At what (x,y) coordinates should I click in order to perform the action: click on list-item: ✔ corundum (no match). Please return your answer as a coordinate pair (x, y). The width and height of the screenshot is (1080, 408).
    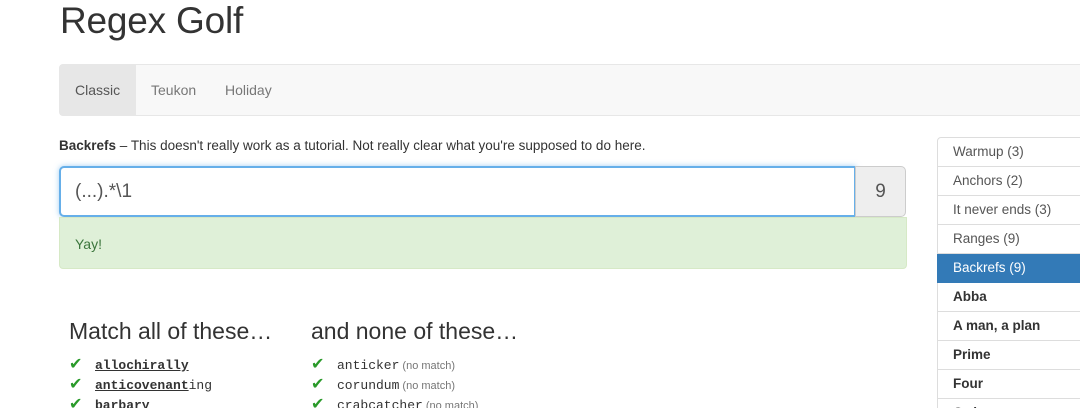
    Looking at the image, I should click on (394, 385).